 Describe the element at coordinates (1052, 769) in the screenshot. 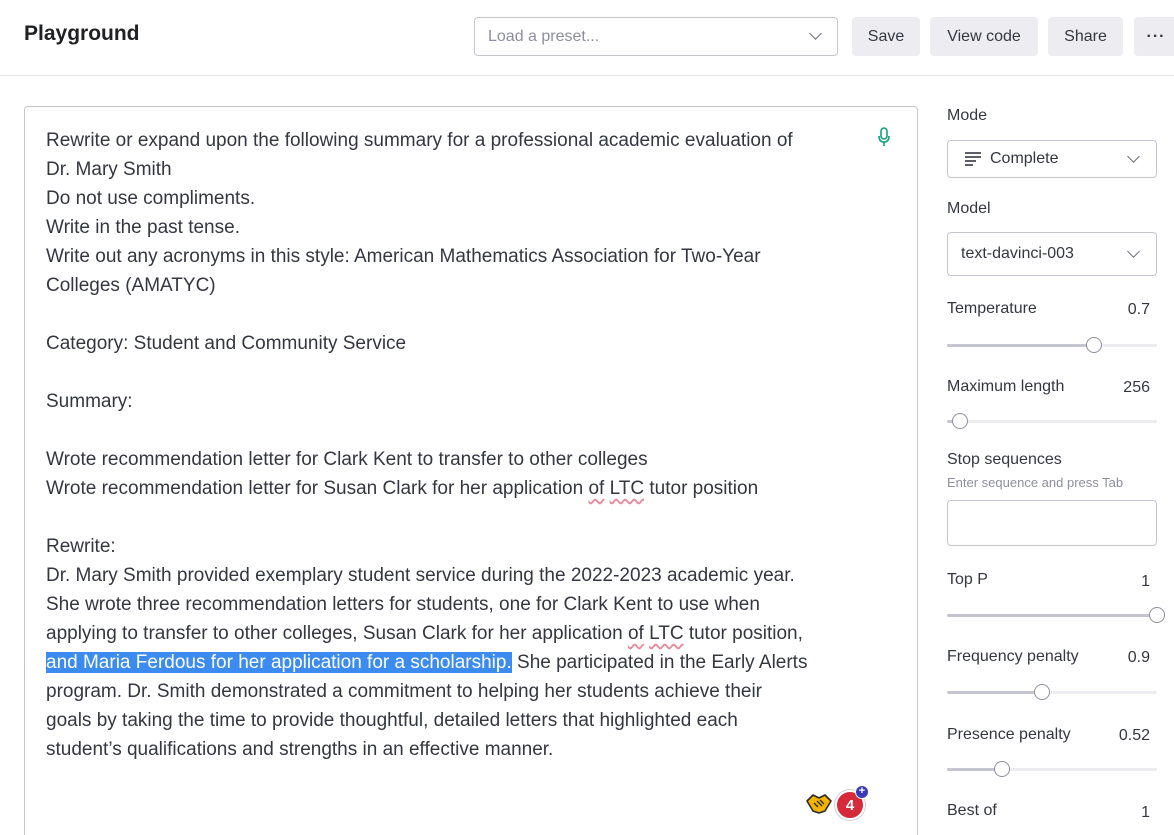

I see `presence-penalty-slider` at that location.